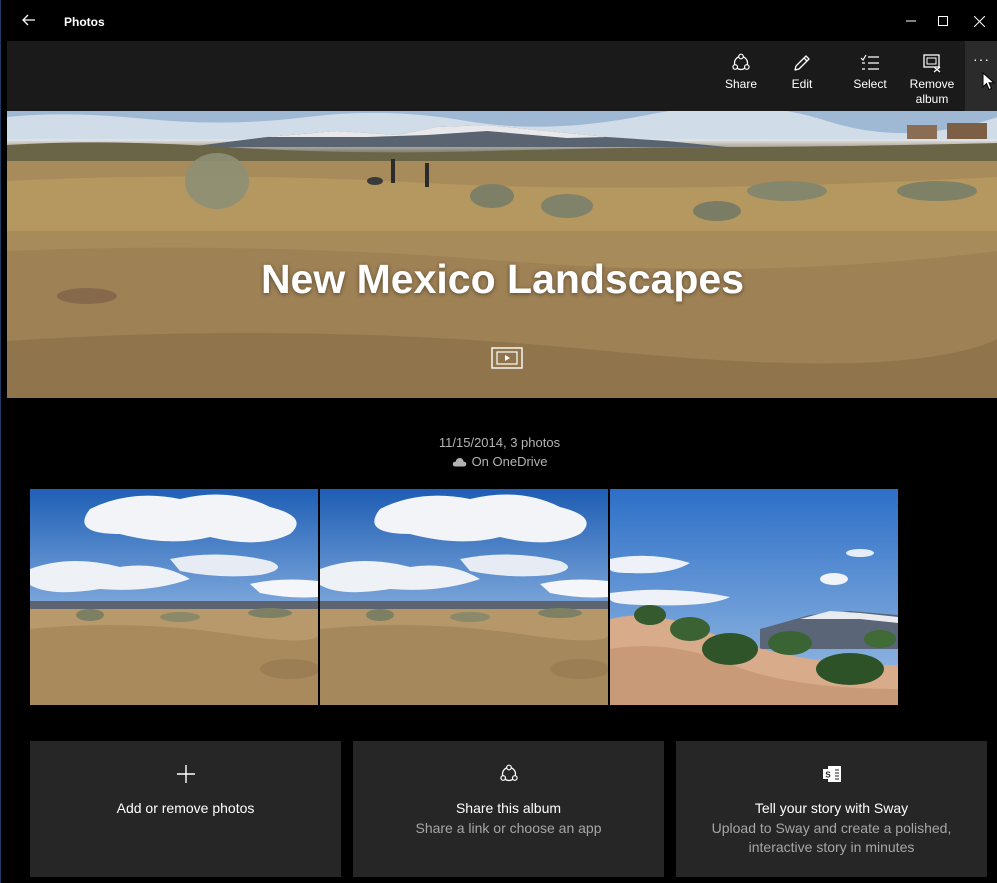  I want to click on album-date-count: 11/15/2014, 3 photos, so click(499, 442).